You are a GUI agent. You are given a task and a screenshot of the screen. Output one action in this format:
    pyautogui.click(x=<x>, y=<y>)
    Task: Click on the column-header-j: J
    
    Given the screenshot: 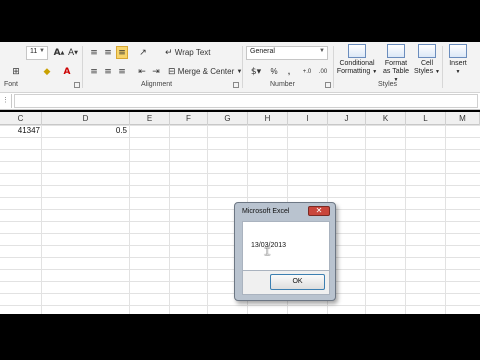 What is the action you would take?
    pyautogui.click(x=347, y=118)
    